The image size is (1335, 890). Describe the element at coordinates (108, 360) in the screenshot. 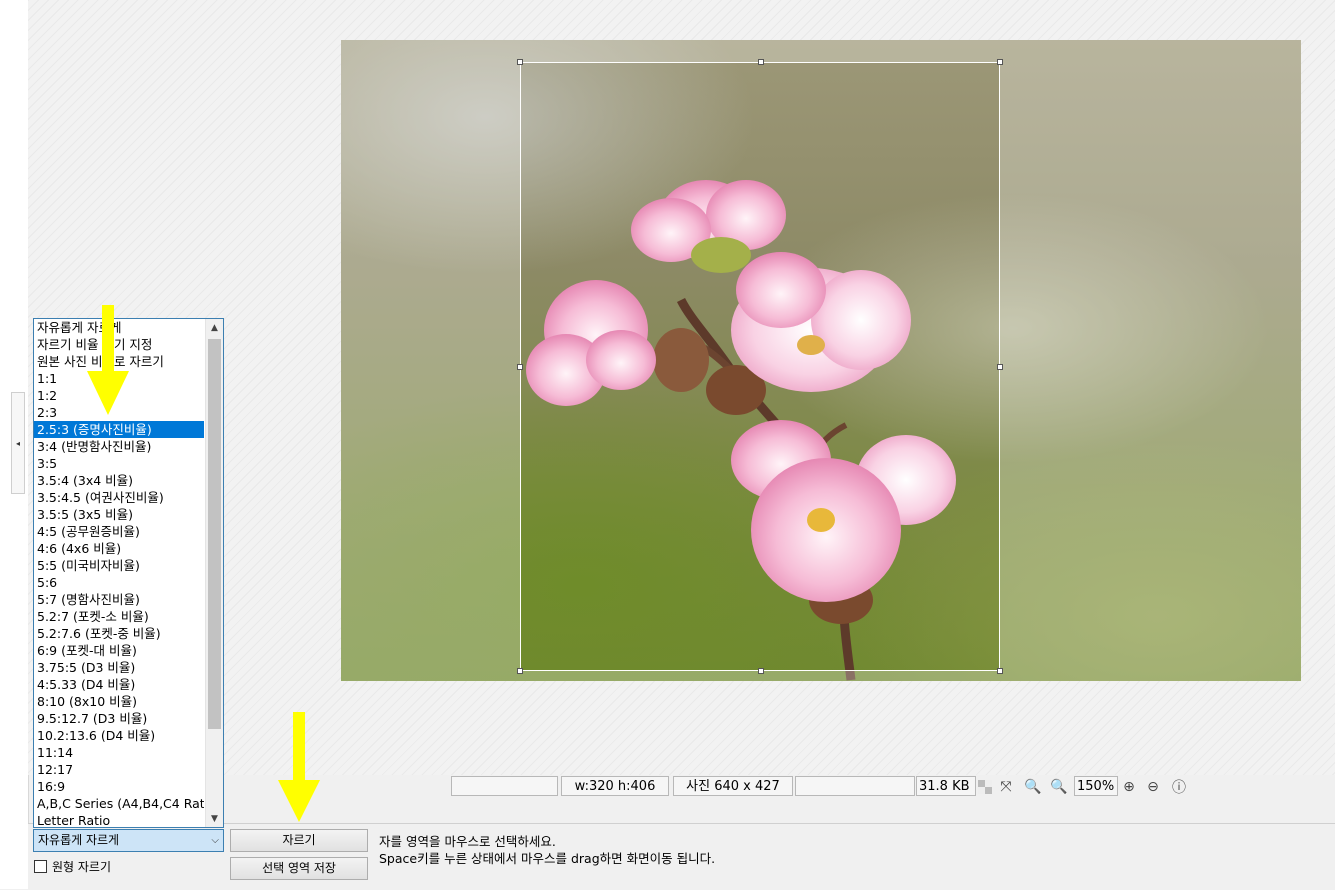

I see `annotation-arrow-down-icon` at that location.